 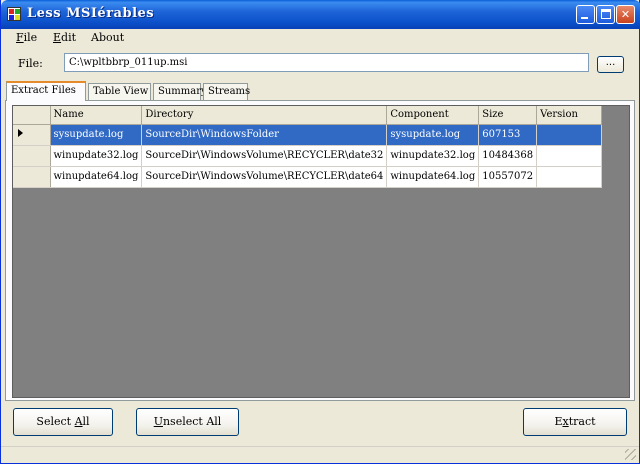 I want to click on window-title: Less MSIérables, so click(x=91, y=13).